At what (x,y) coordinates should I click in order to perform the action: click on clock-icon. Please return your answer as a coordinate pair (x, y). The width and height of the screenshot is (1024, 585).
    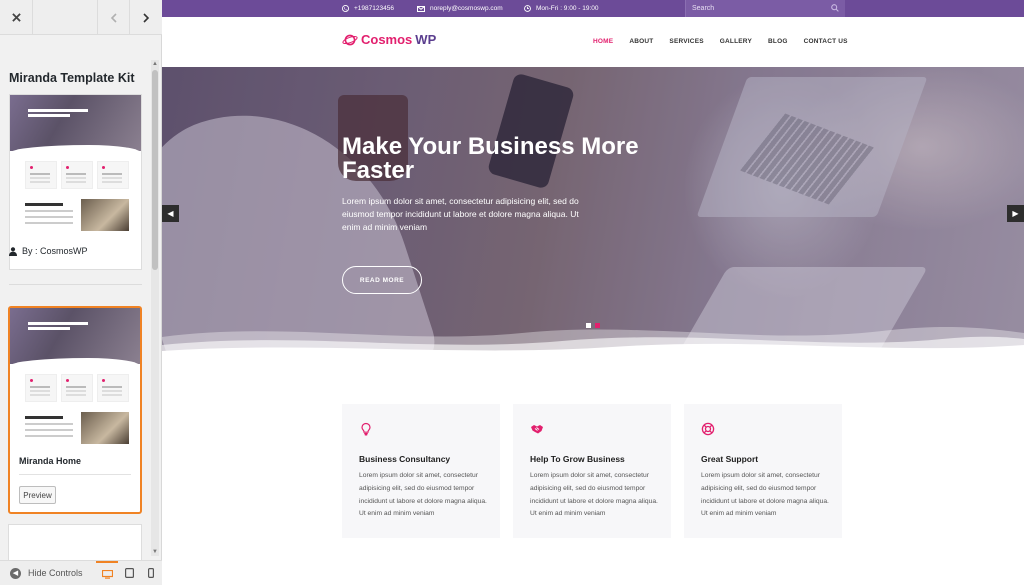
    Looking at the image, I should click on (527, 8).